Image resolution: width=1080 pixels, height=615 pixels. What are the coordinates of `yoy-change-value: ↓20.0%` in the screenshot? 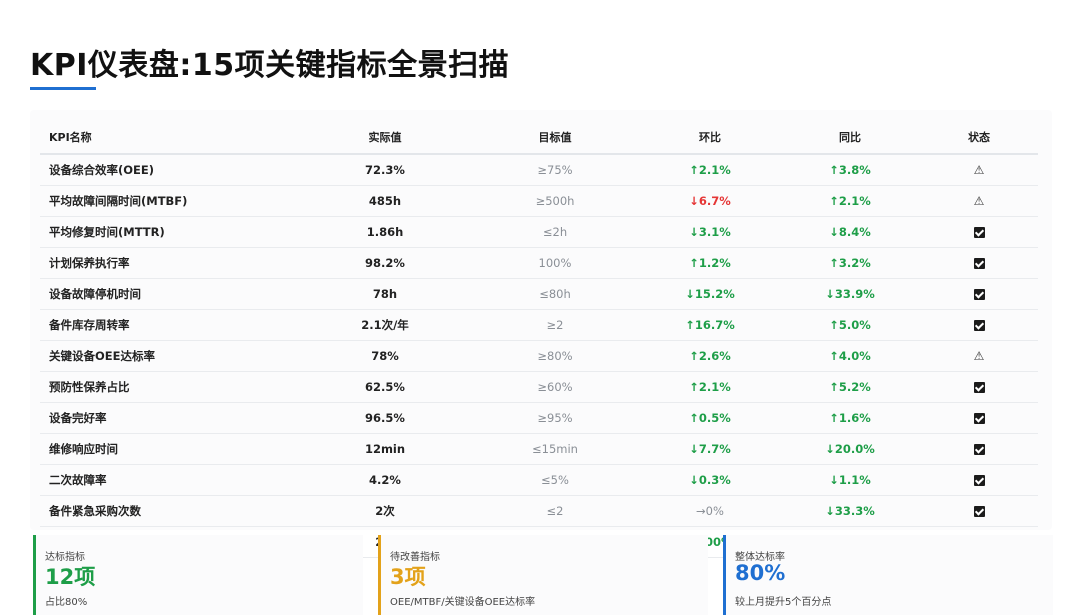 It's located at (850, 449).